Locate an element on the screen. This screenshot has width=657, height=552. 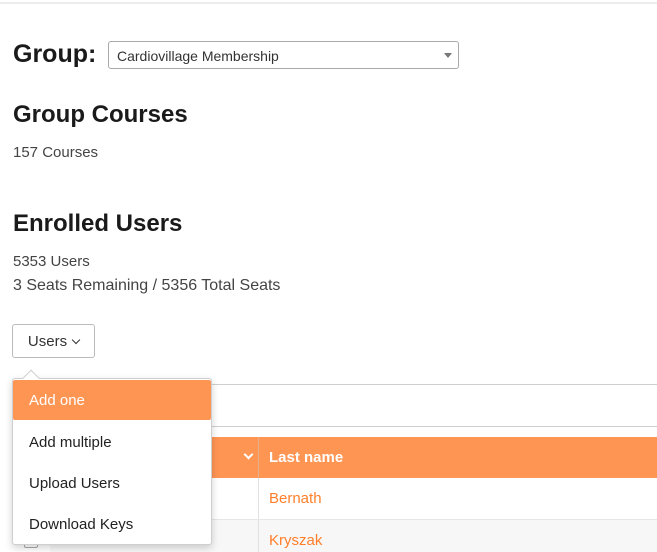
menu-item-add-one: Add one is located at coordinates (112, 400).